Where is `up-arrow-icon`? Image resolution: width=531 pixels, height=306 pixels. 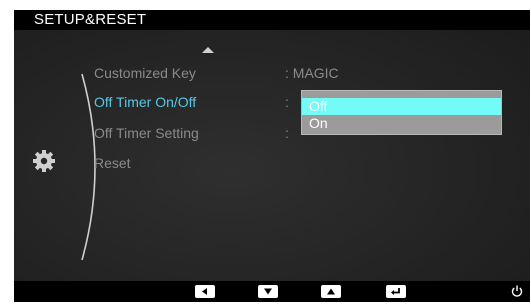
up-arrow-icon is located at coordinates (331, 291).